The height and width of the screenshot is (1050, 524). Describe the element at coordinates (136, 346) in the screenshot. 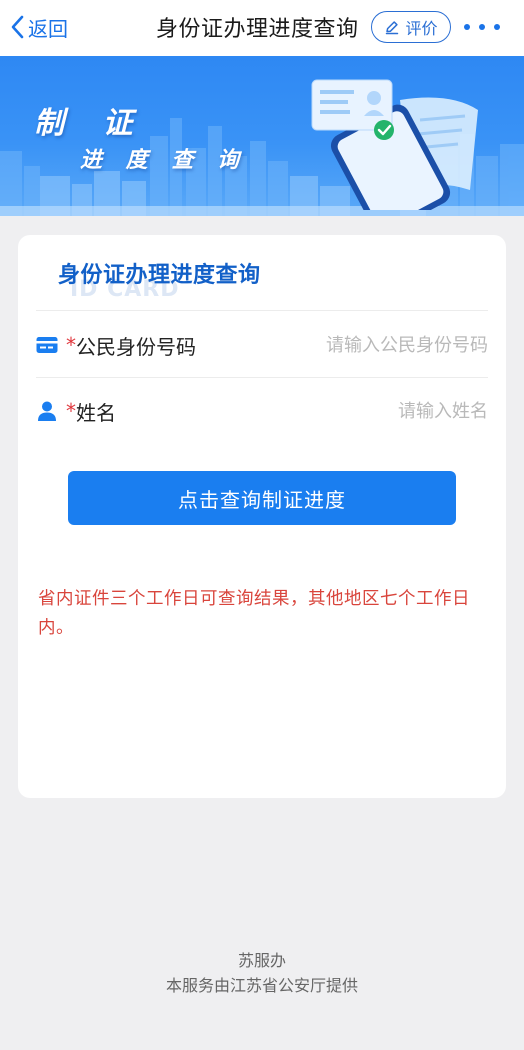

I see `id-number-label: 公民身份号码` at that location.